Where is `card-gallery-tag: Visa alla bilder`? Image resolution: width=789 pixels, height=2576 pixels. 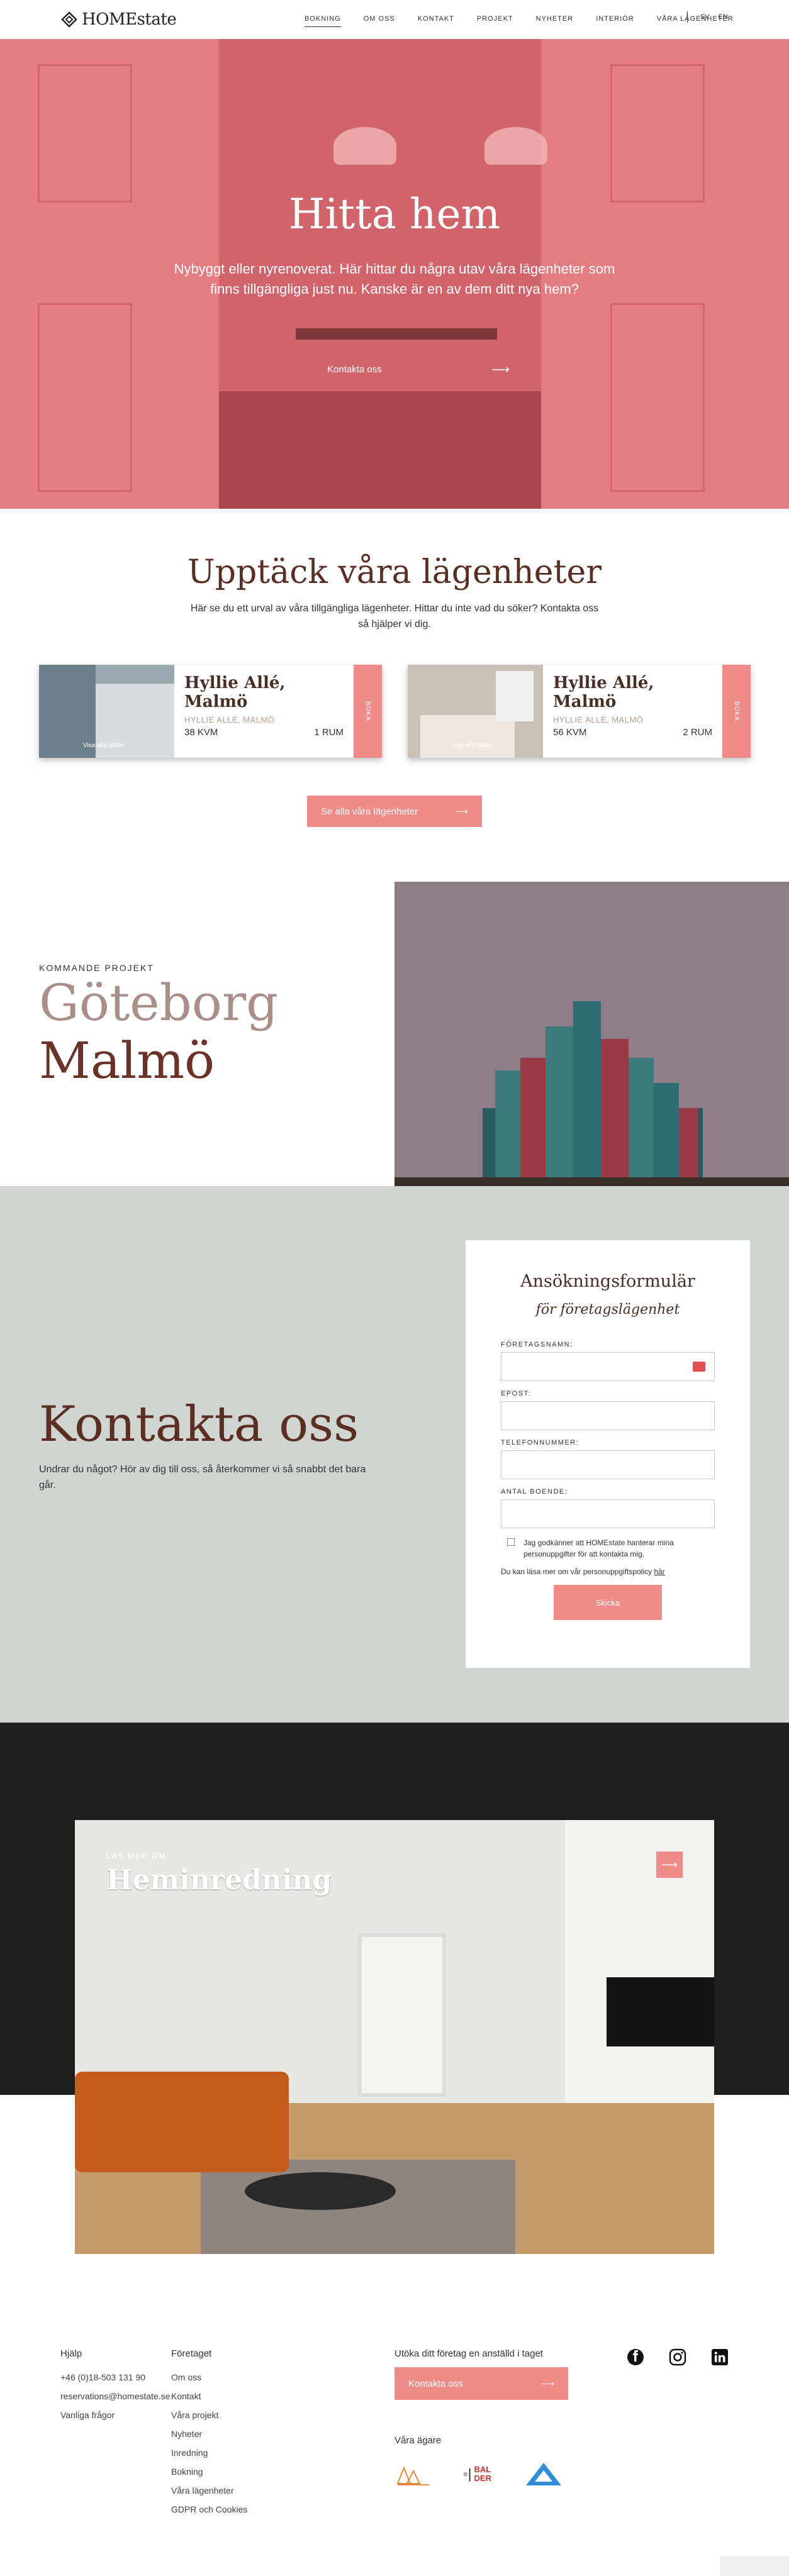
card-gallery-tag: Visa alla bilder is located at coordinates (472, 745).